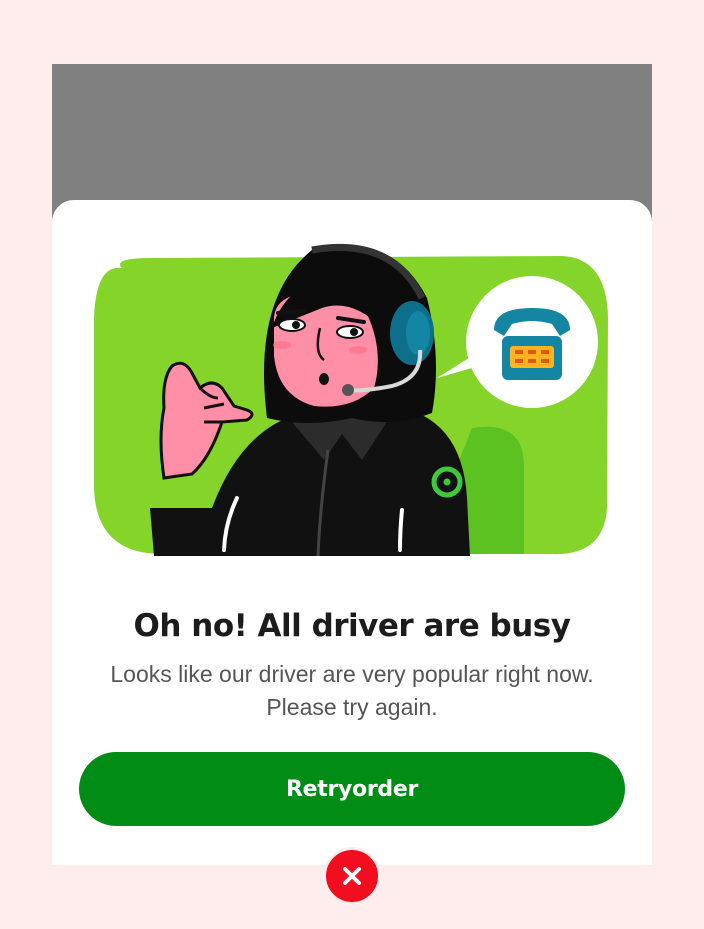 Image resolution: width=704 pixels, height=929 pixels. I want to click on close-icon, so click(352, 876).